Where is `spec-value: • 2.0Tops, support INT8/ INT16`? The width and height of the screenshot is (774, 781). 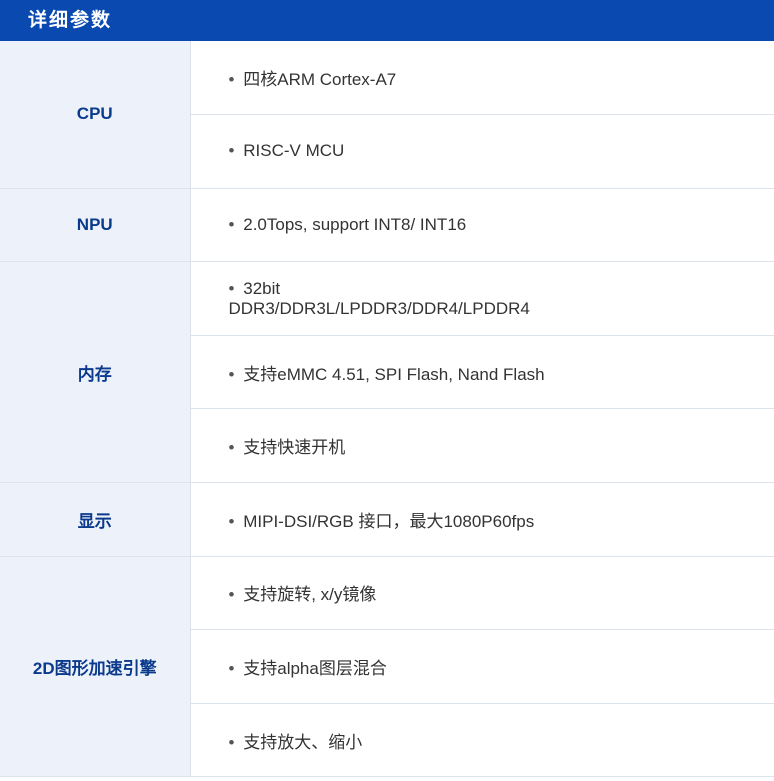 spec-value: • 2.0Tops, support INT8/ INT16 is located at coordinates (482, 225).